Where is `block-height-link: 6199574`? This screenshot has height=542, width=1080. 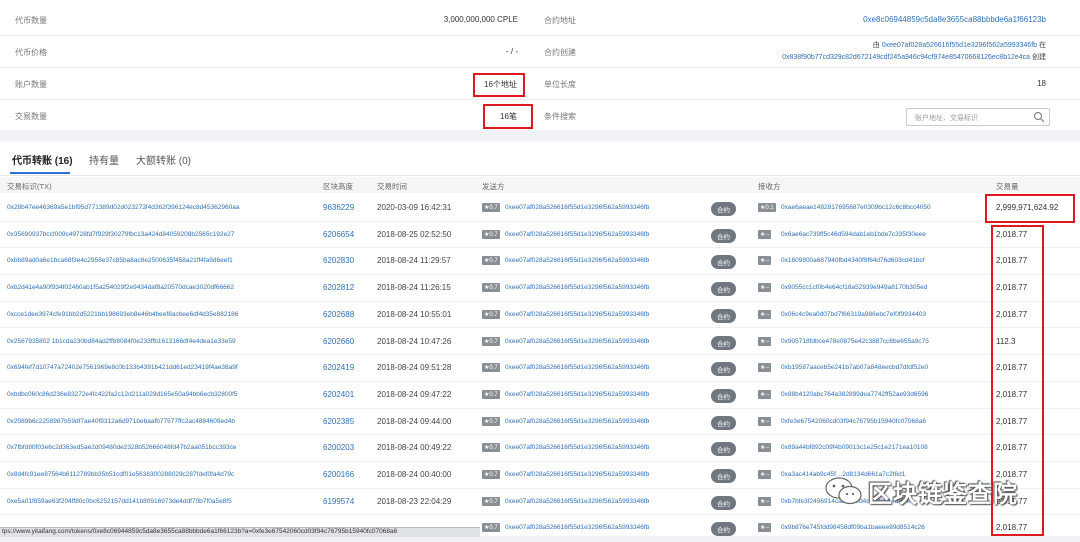
block-height-link: 6199574 is located at coordinates (338, 501).